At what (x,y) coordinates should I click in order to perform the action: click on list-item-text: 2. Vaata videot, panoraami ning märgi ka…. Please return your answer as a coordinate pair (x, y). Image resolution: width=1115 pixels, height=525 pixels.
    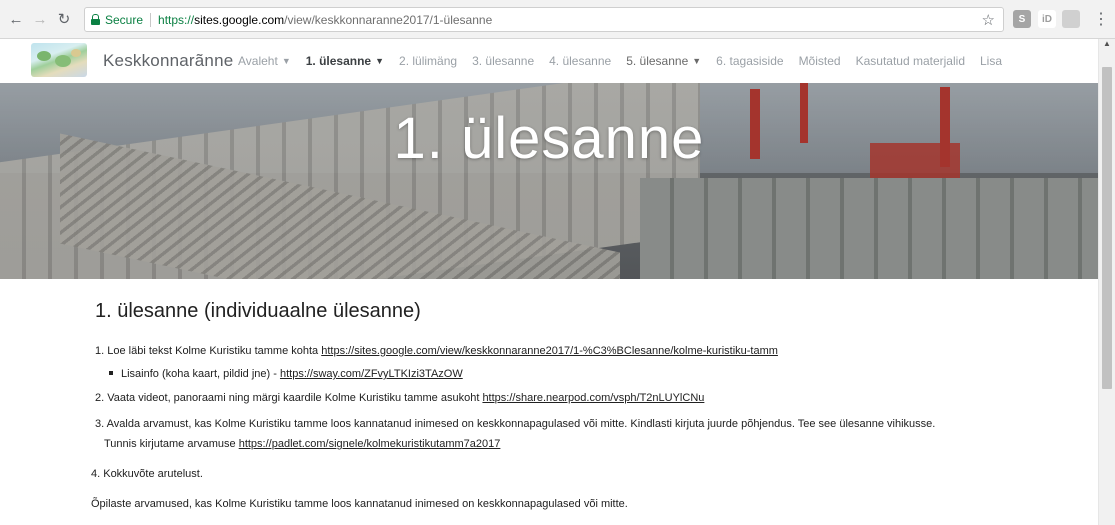
    Looking at the image, I should click on (289, 398).